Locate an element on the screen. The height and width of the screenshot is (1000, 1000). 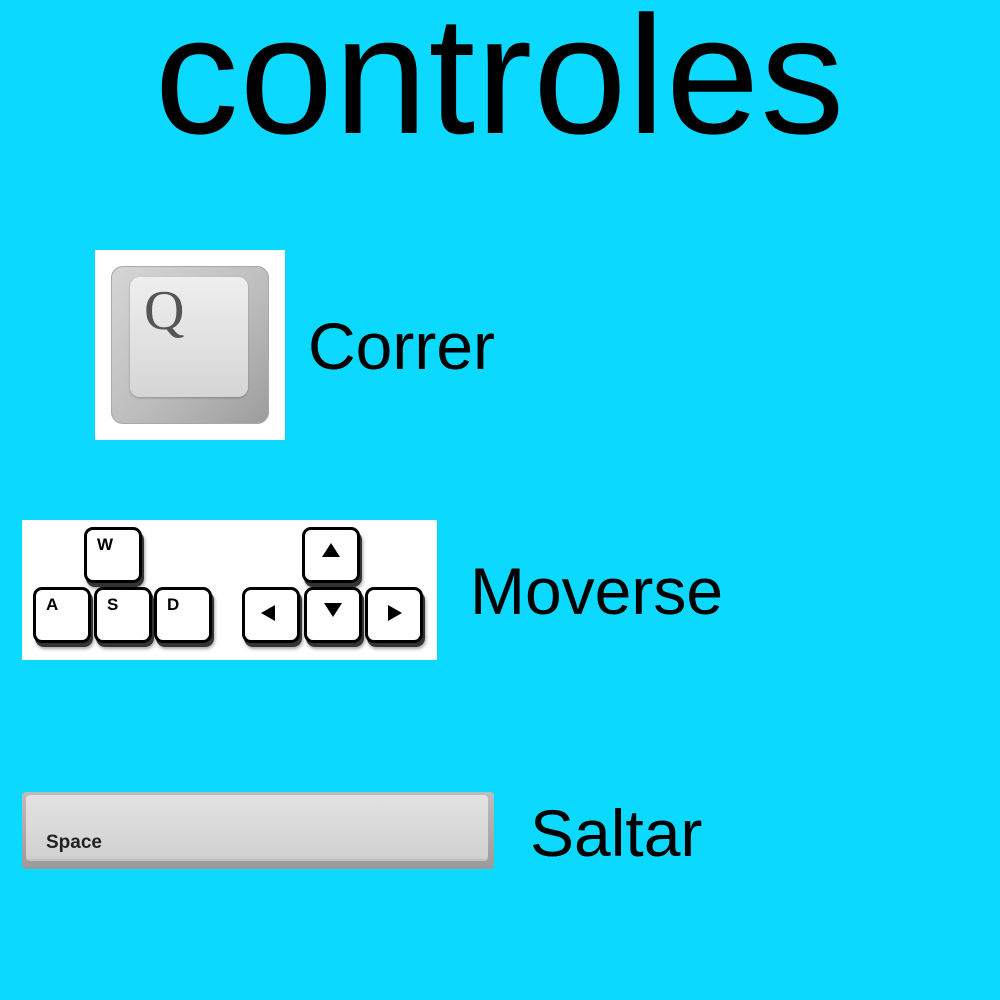
wasd-arrow-keys-icon: W A S D is located at coordinates (229, 590).